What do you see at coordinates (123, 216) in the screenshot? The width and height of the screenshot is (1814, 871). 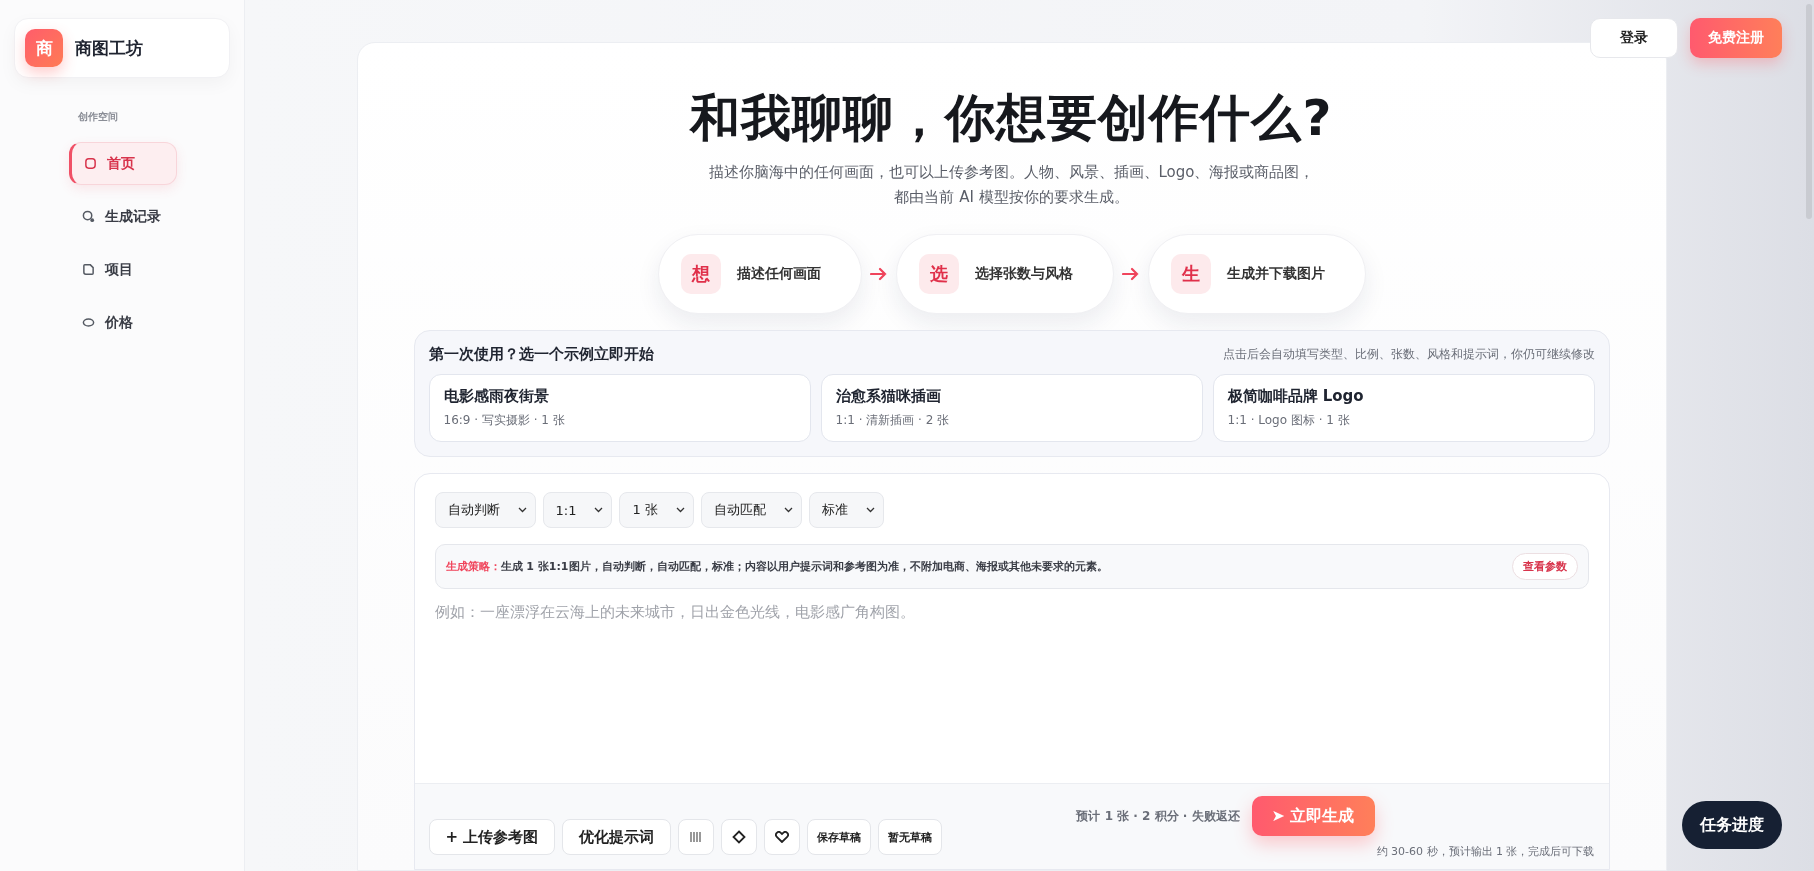 I see `sidebar-item: 生成记录` at bounding box center [123, 216].